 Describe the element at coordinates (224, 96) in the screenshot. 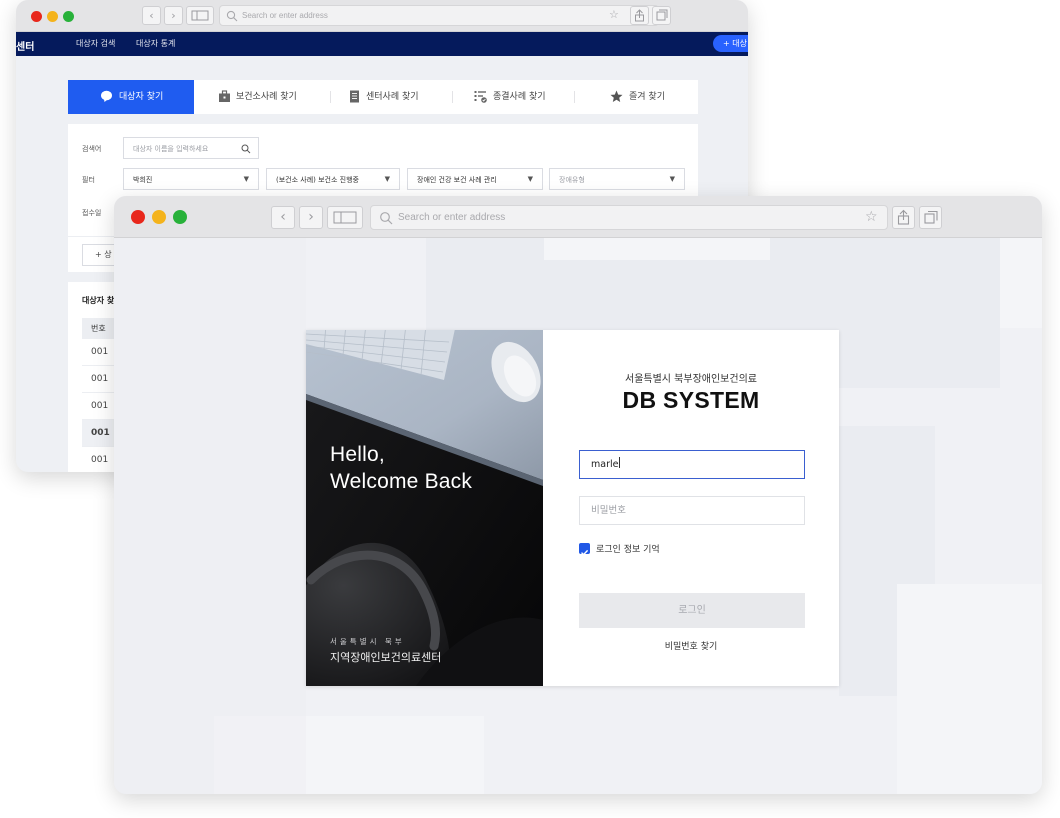

I see `briefcase-icon` at that location.